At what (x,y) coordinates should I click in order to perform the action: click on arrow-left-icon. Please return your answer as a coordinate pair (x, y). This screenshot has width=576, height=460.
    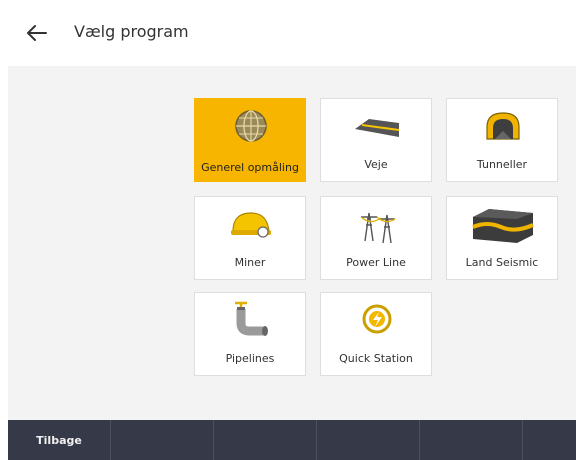
    Looking at the image, I should click on (37, 33).